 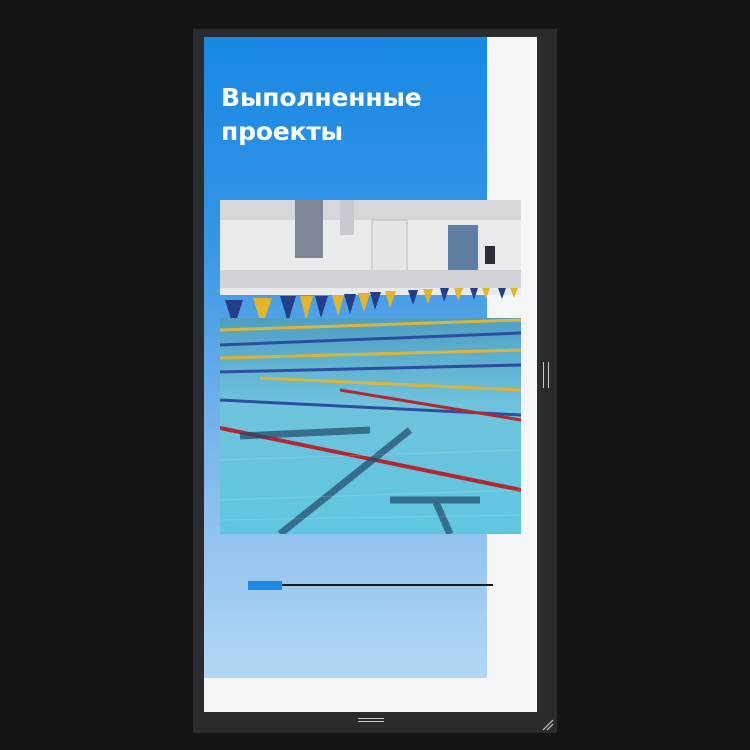 I want to click on grip-horizontal-icon, so click(x=371, y=721).